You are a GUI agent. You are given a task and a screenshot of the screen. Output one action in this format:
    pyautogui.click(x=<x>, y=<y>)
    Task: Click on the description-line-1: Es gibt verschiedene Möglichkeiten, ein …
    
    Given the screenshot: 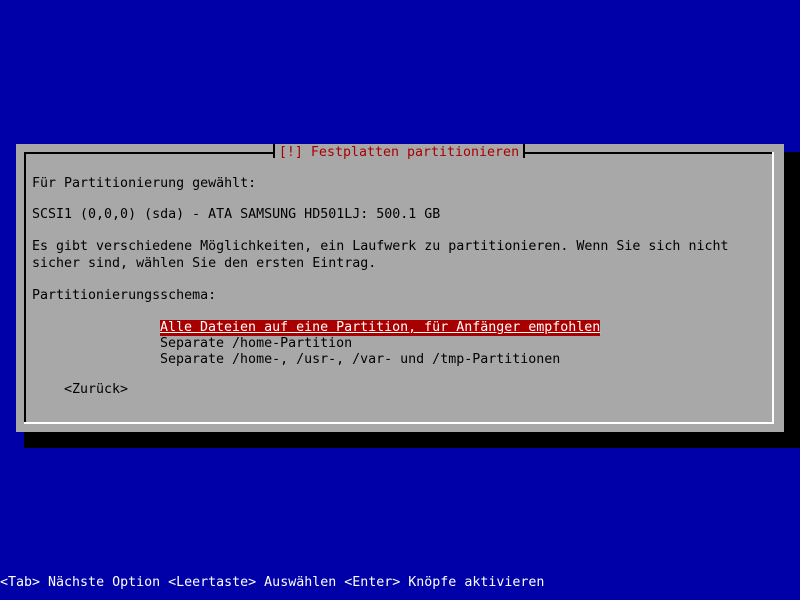 What is the action you would take?
    pyautogui.click(x=380, y=246)
    